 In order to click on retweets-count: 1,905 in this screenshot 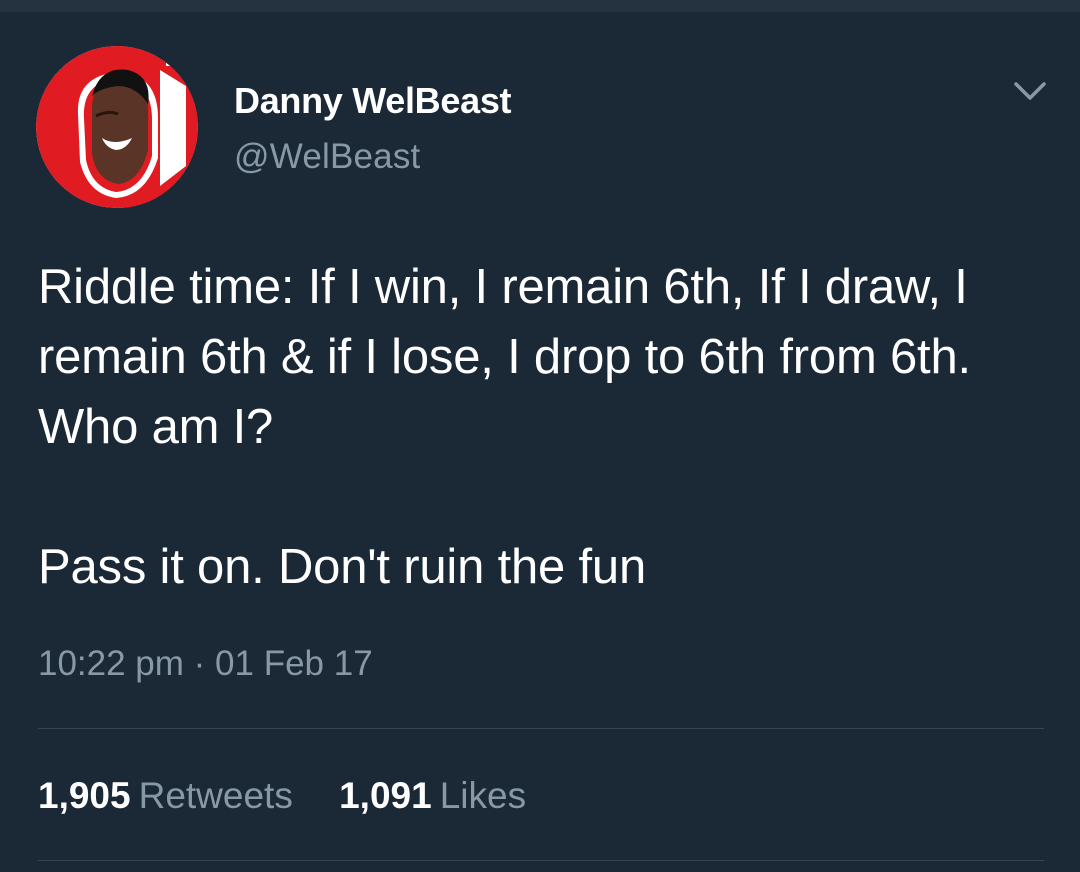, I will do `click(84, 795)`.